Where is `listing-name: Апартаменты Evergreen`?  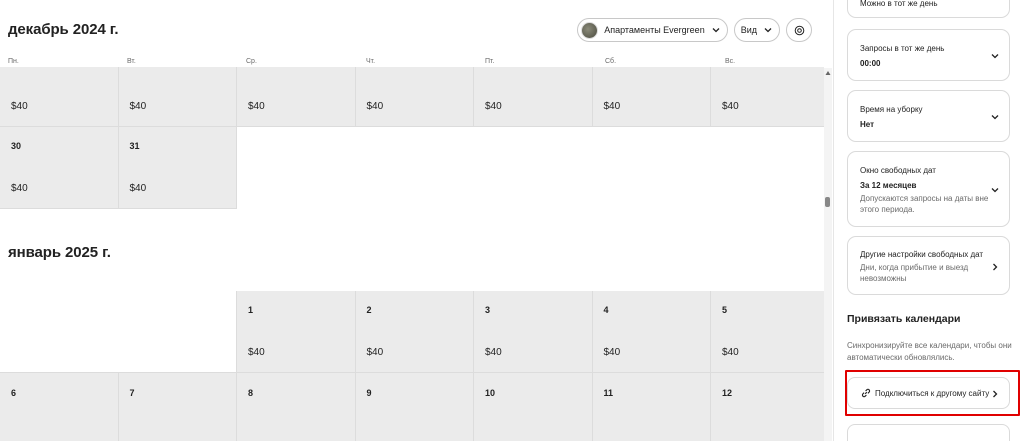 listing-name: Апартаменты Evergreen is located at coordinates (654, 30).